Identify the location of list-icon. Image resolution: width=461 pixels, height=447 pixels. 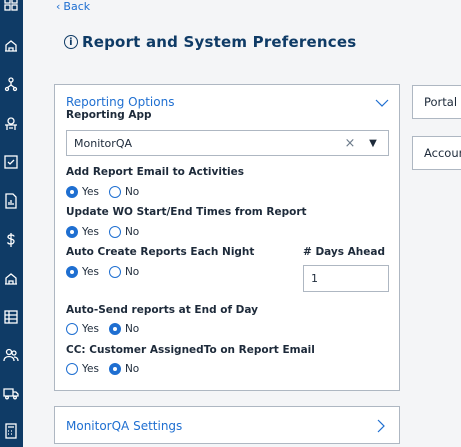
(11, 317).